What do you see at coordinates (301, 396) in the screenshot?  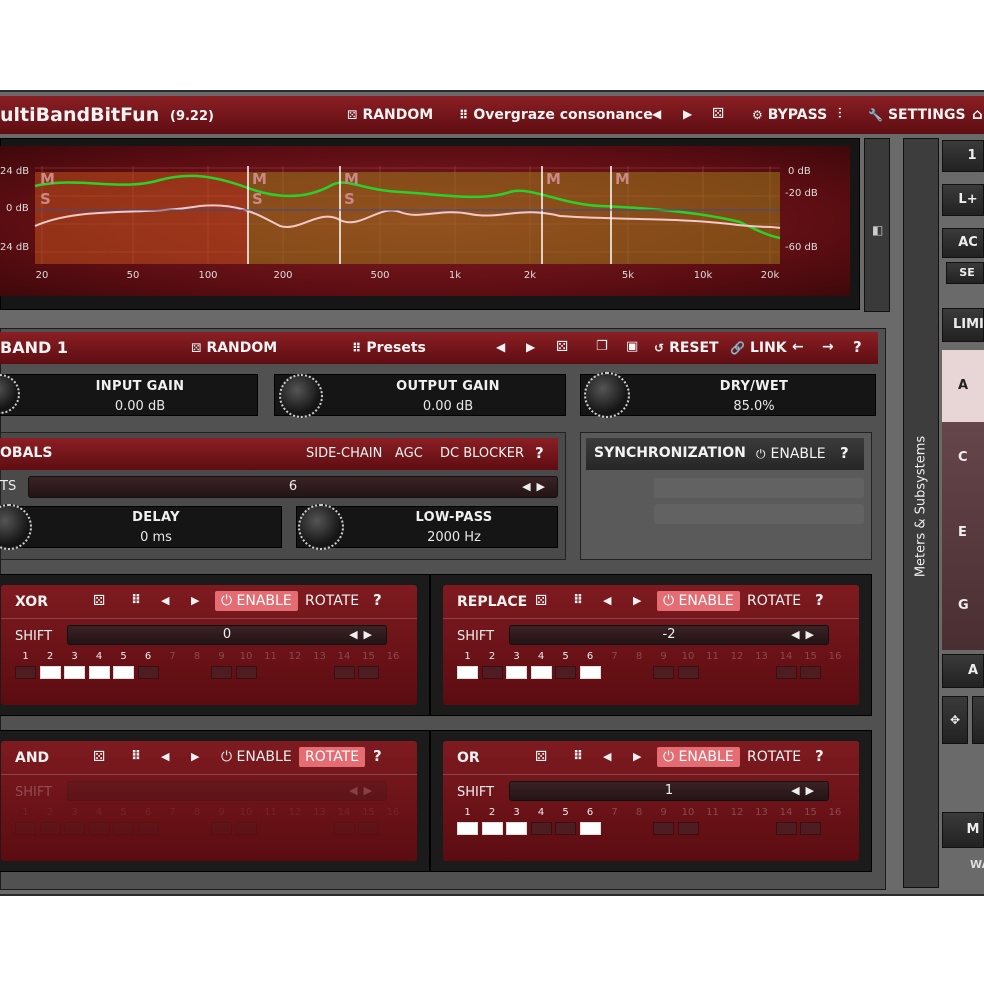 I see `output-gain-knob` at bounding box center [301, 396].